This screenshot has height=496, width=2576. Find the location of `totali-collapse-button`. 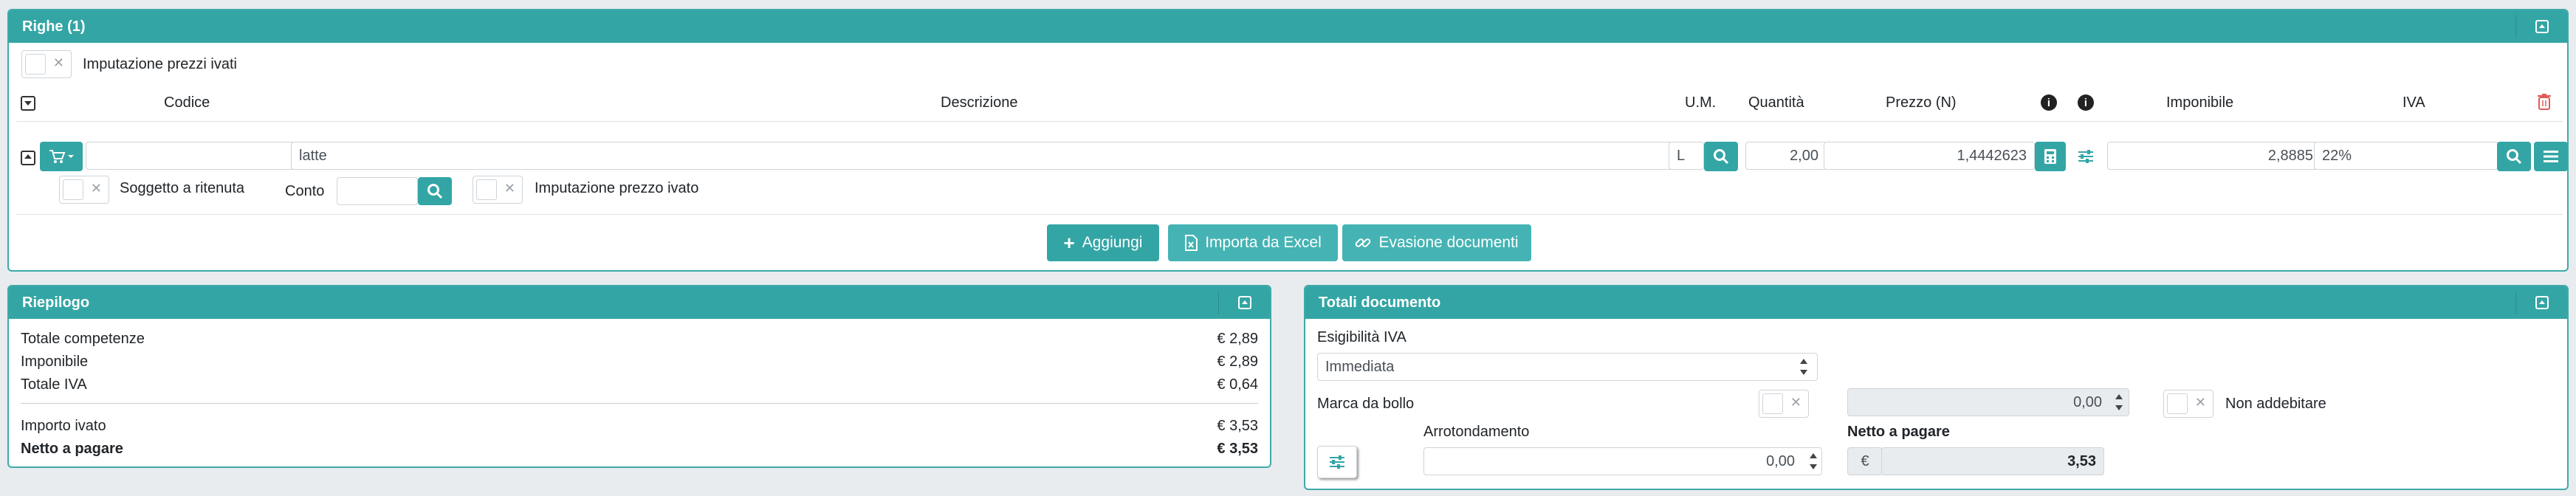

totali-collapse-button is located at coordinates (2541, 302).